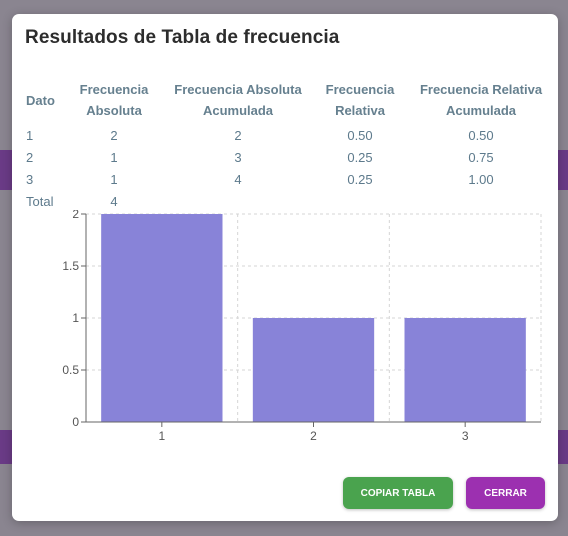 This screenshot has height=536, width=568. Describe the element at coordinates (481, 110) in the screenshot. I see `header-fra-line2: Acumulada` at that location.